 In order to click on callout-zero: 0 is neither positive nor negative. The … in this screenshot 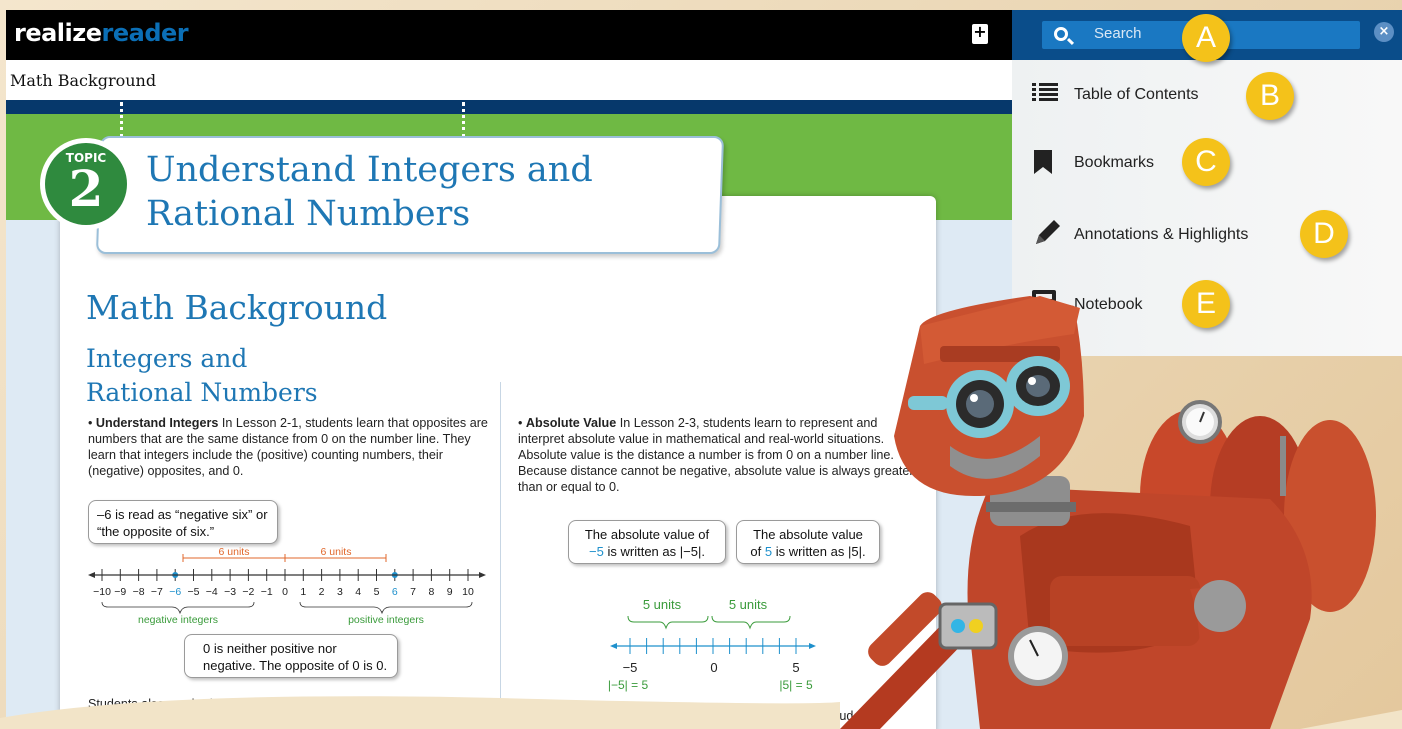, I will do `click(291, 656)`.